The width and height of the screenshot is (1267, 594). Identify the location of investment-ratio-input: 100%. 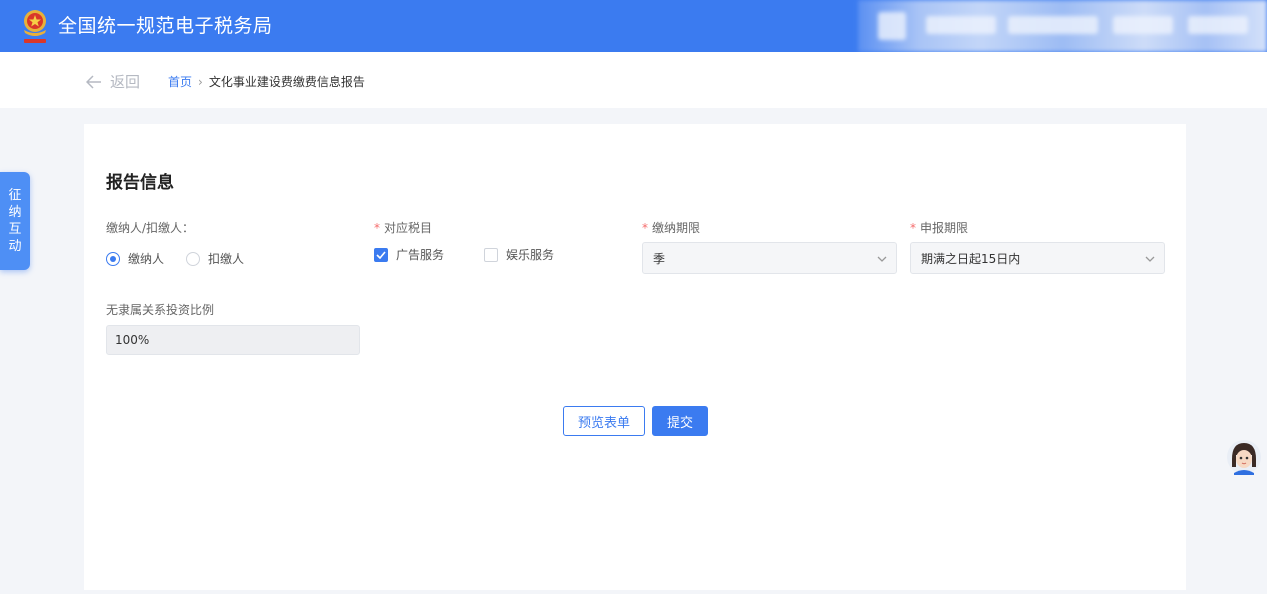
(233, 340).